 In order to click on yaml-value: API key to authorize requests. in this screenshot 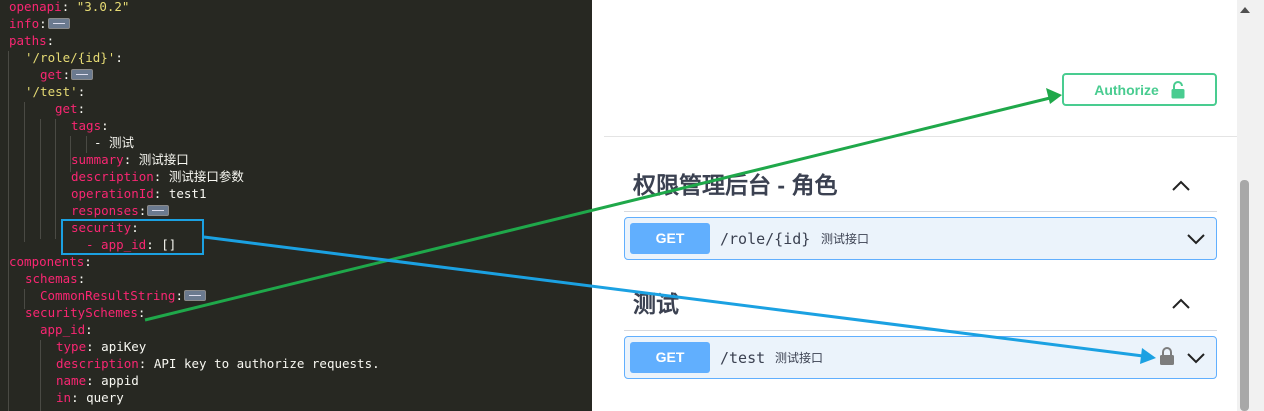, I will do `click(266, 363)`.